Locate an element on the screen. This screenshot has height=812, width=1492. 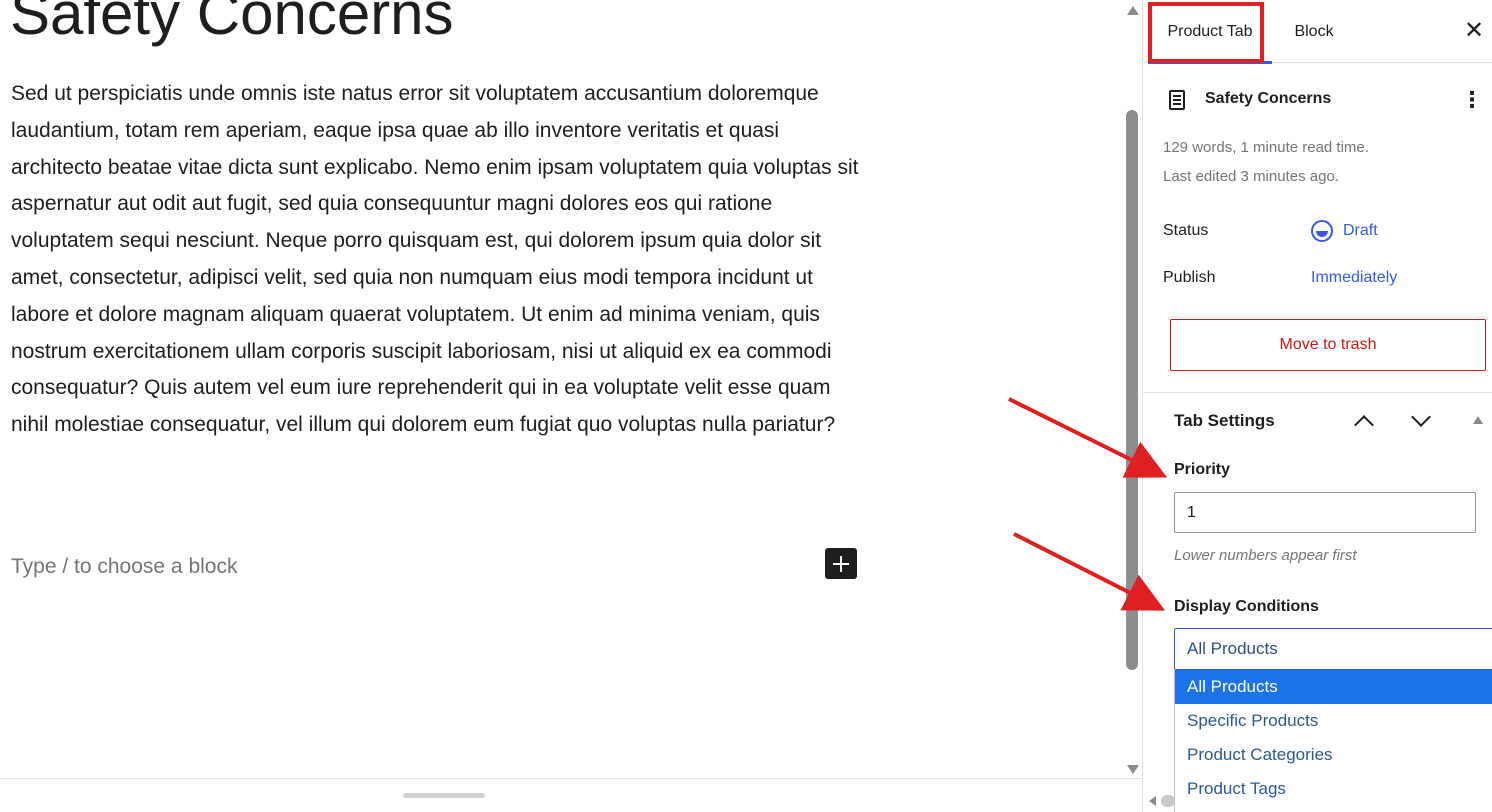
priority-label: Priority is located at coordinates (1202, 469).